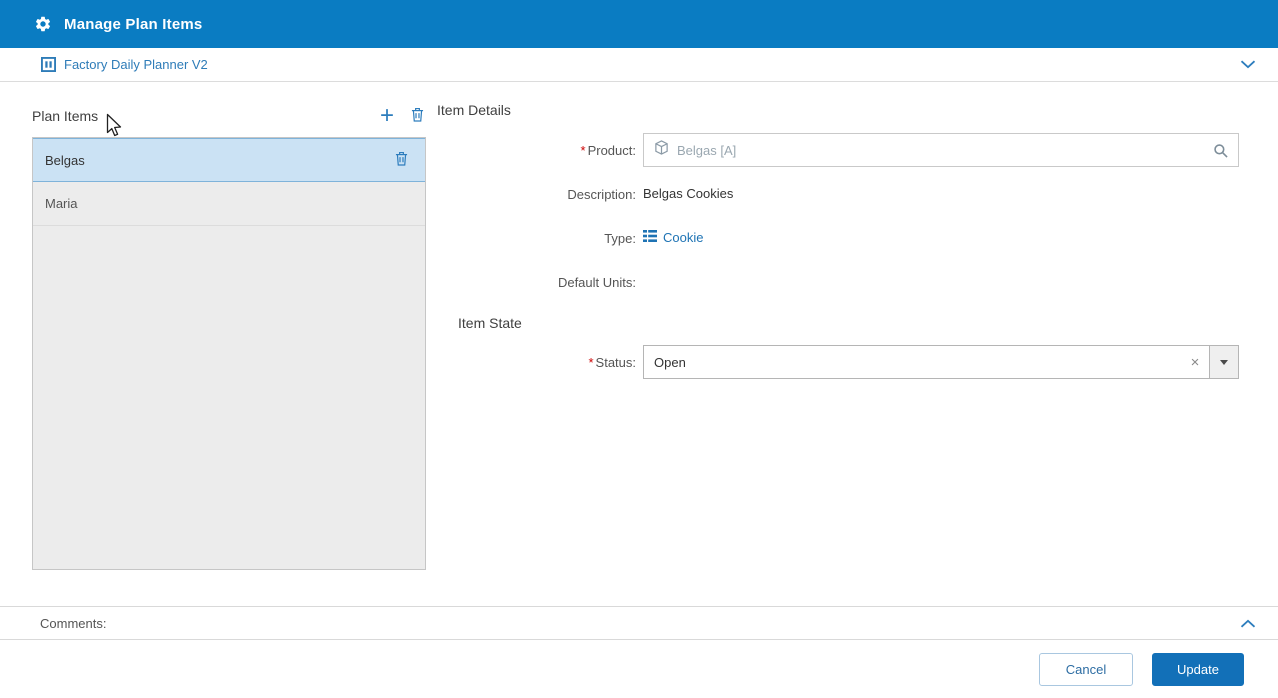  Describe the element at coordinates (615, 362) in the screenshot. I see `status-label-text: Status:` at that location.